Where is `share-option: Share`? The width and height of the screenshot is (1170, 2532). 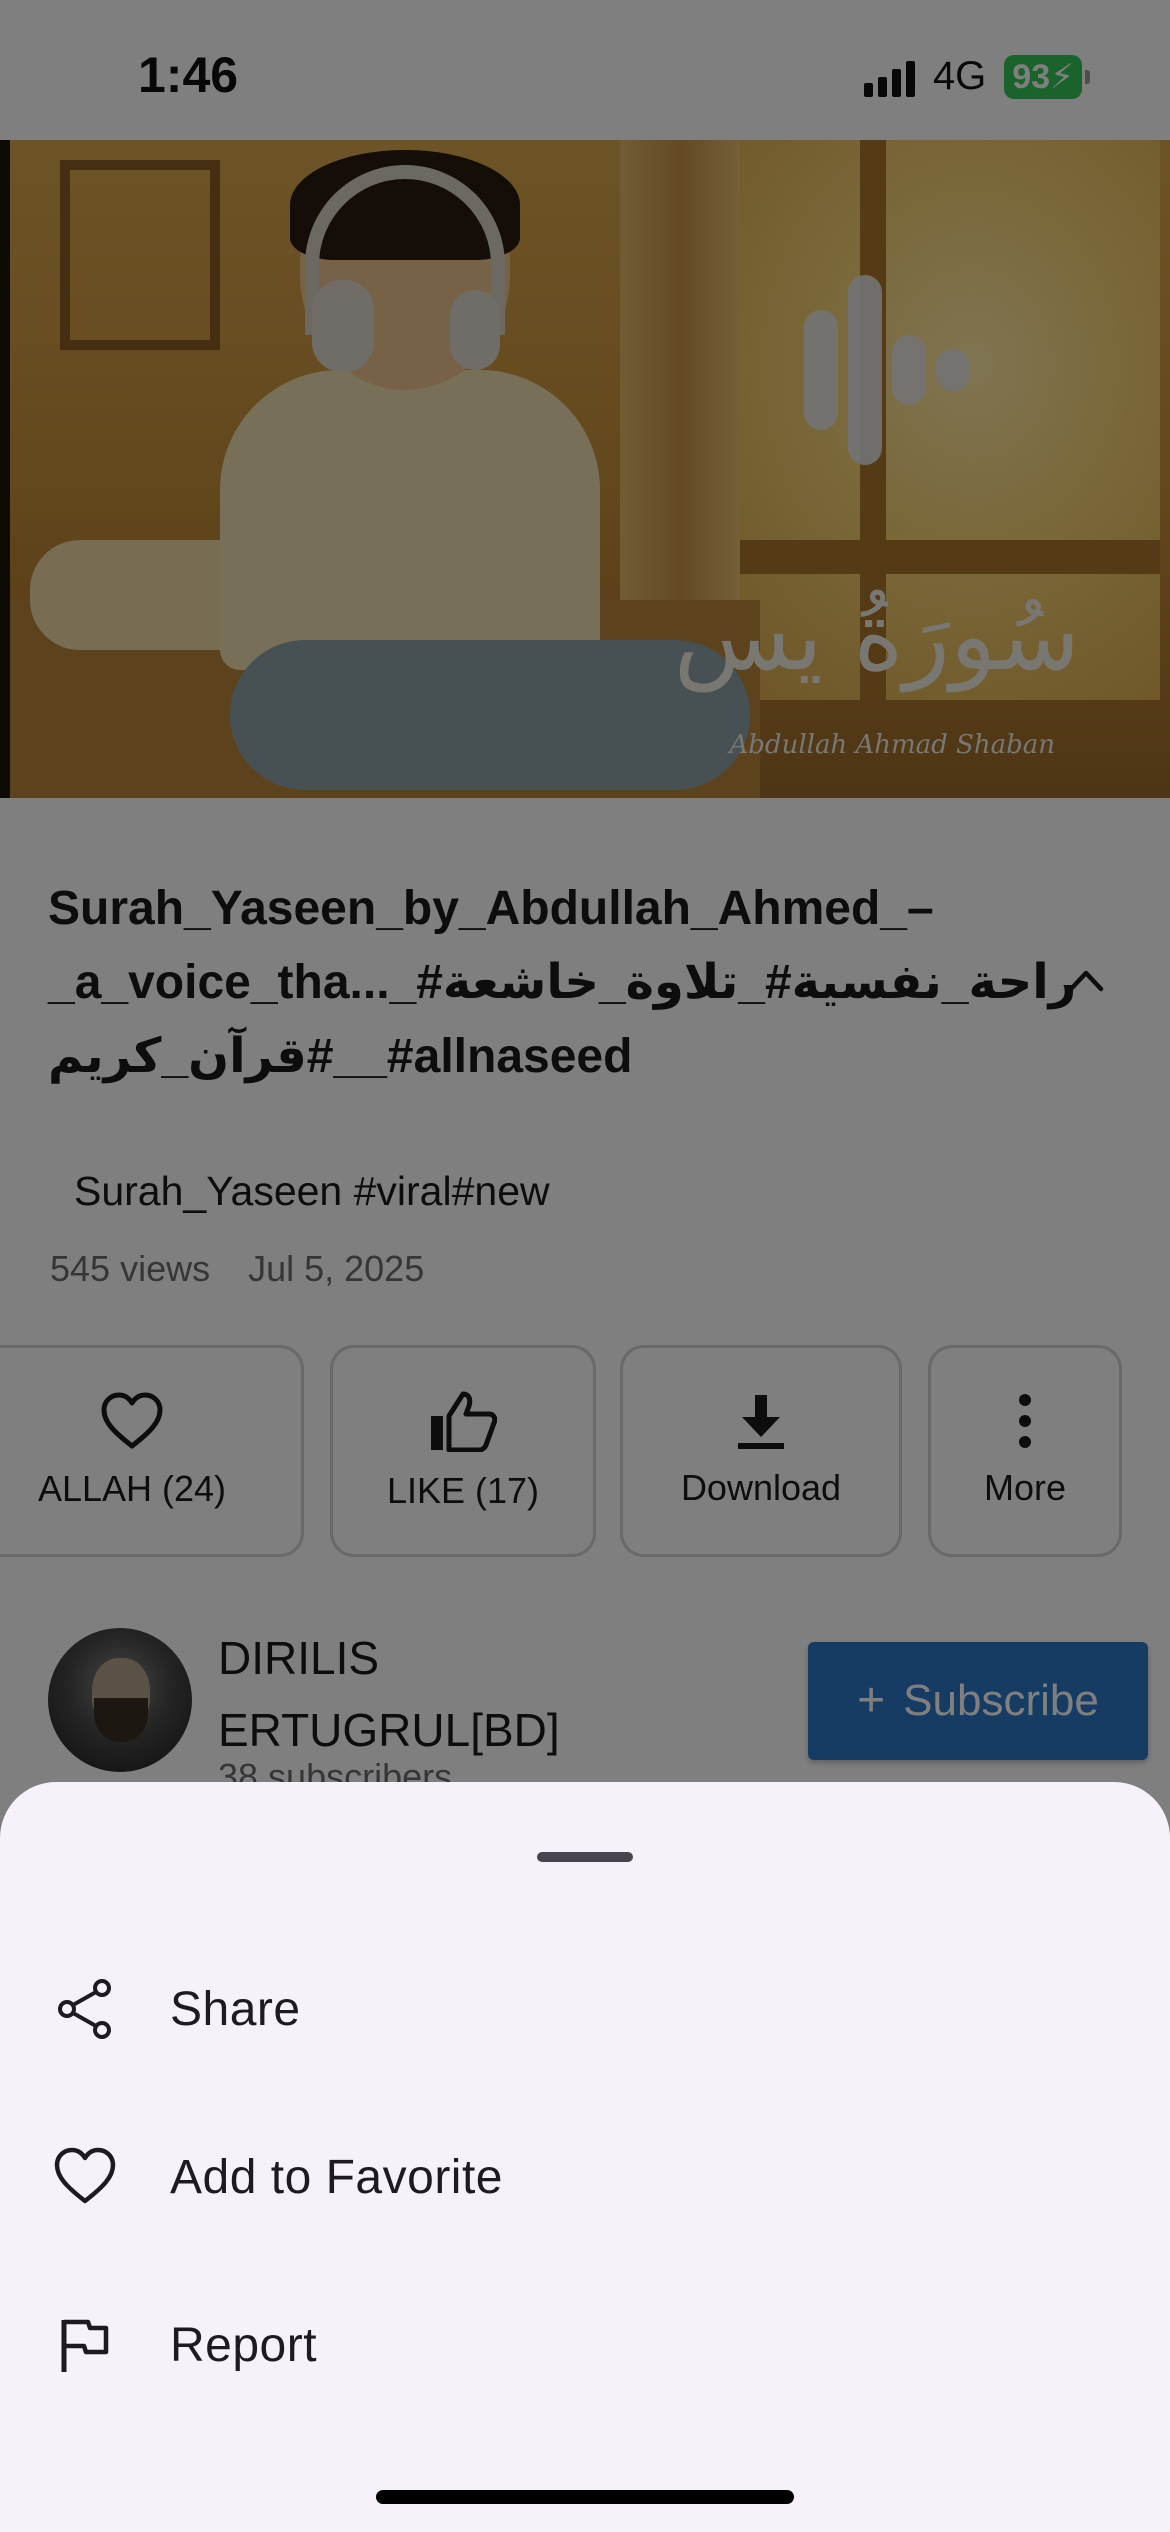
share-option: Share is located at coordinates (585, 2009).